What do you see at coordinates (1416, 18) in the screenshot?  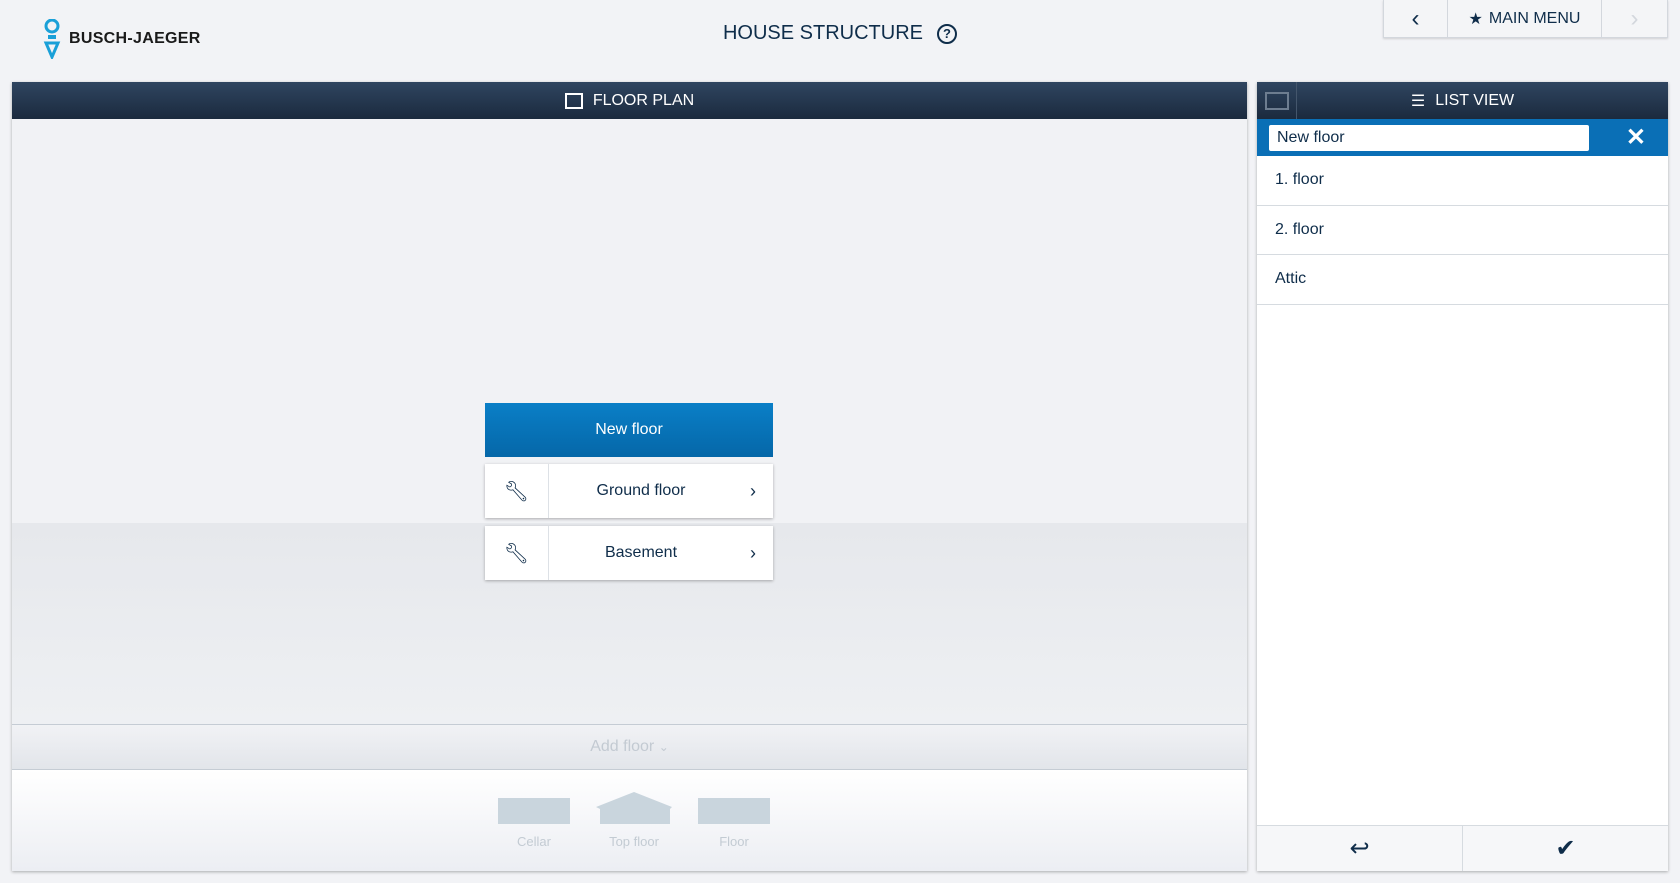 I see `back-button: ‹` at bounding box center [1416, 18].